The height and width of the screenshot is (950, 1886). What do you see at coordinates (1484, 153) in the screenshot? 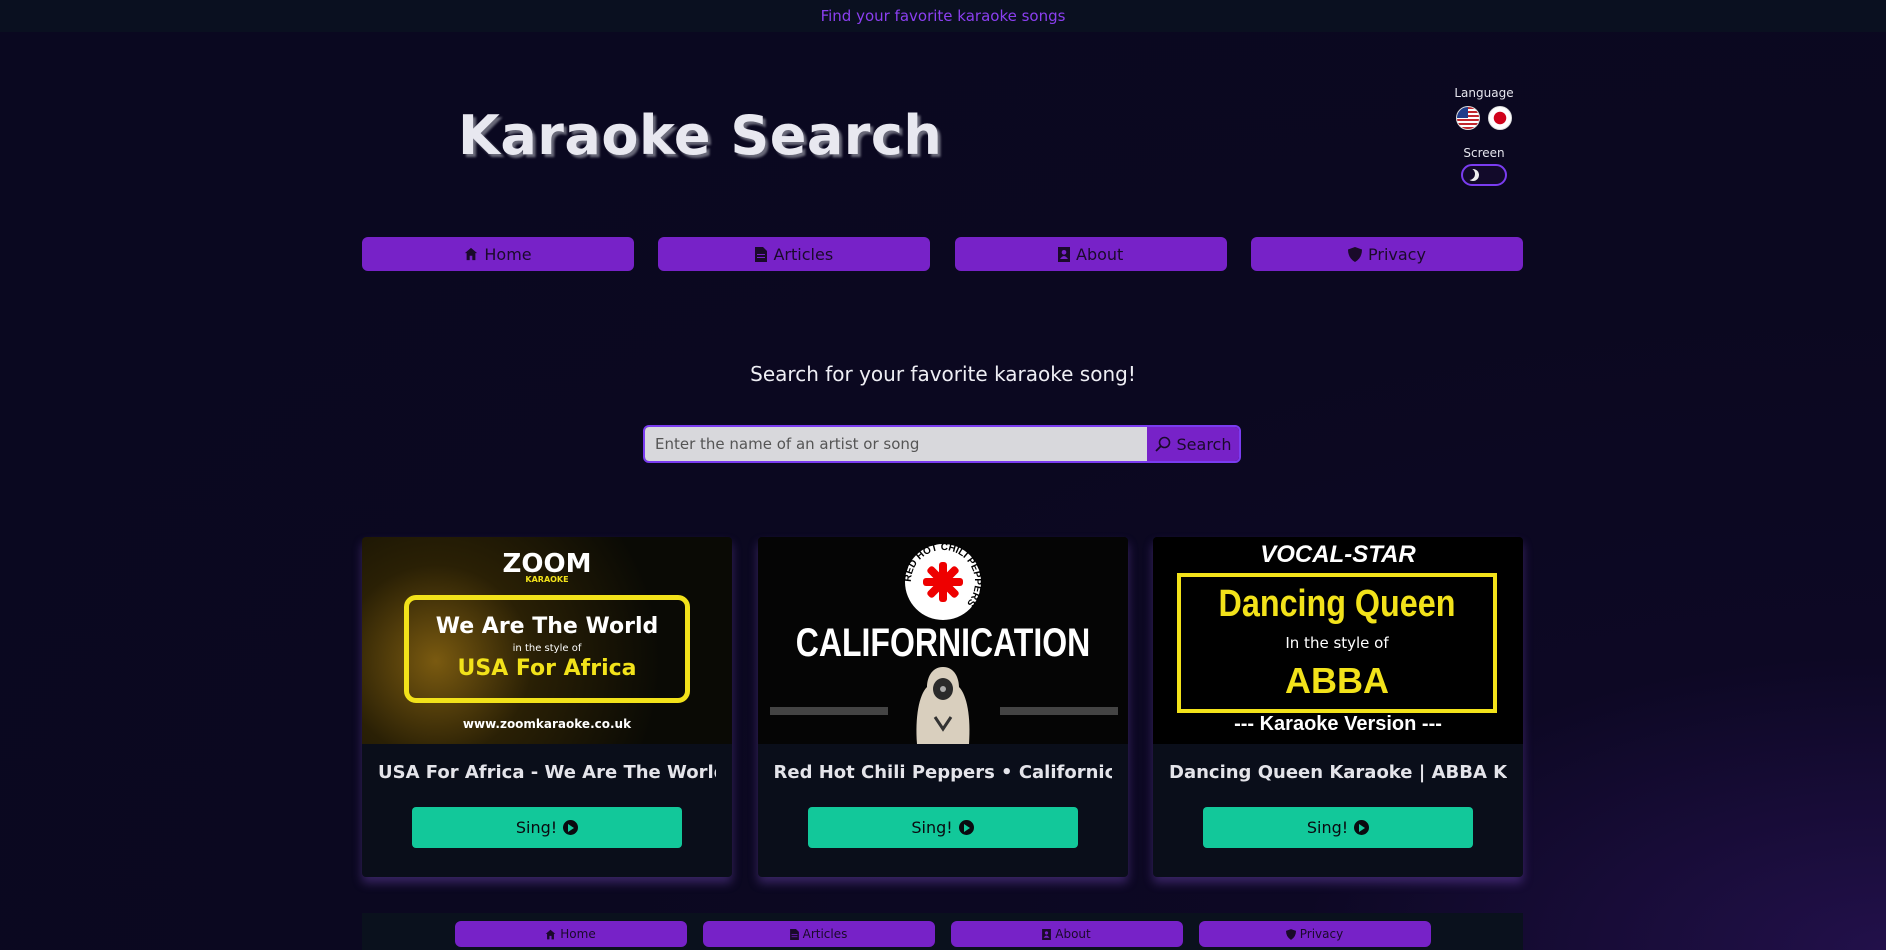
I see `screen-label: Screen` at bounding box center [1484, 153].